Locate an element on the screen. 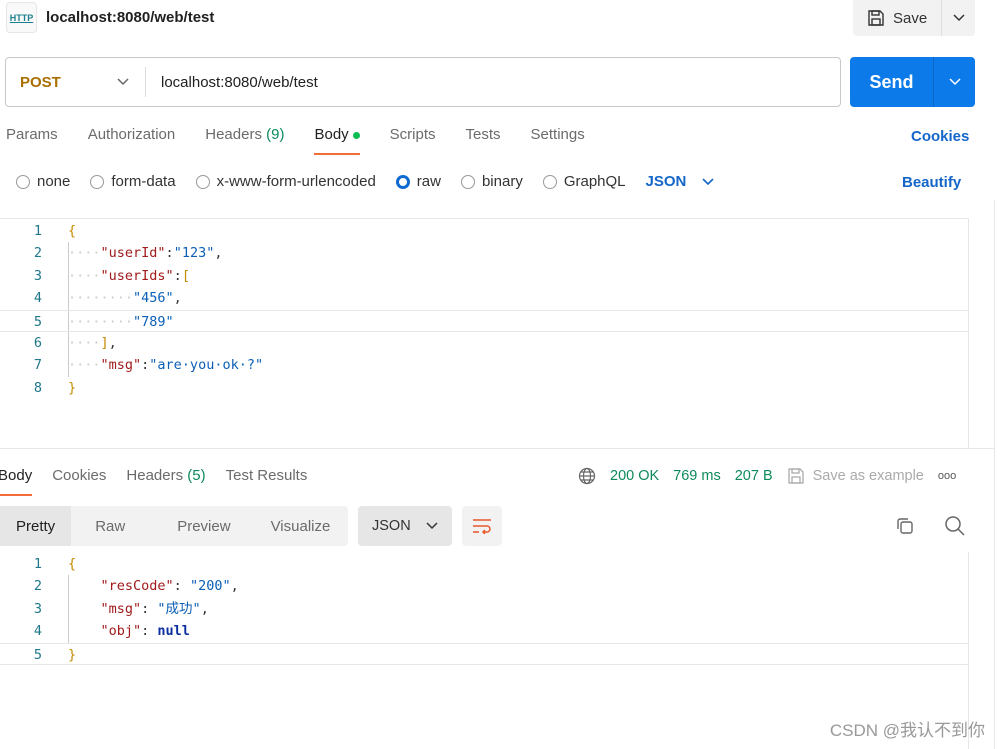  line-text: } is located at coordinates (59, 388).